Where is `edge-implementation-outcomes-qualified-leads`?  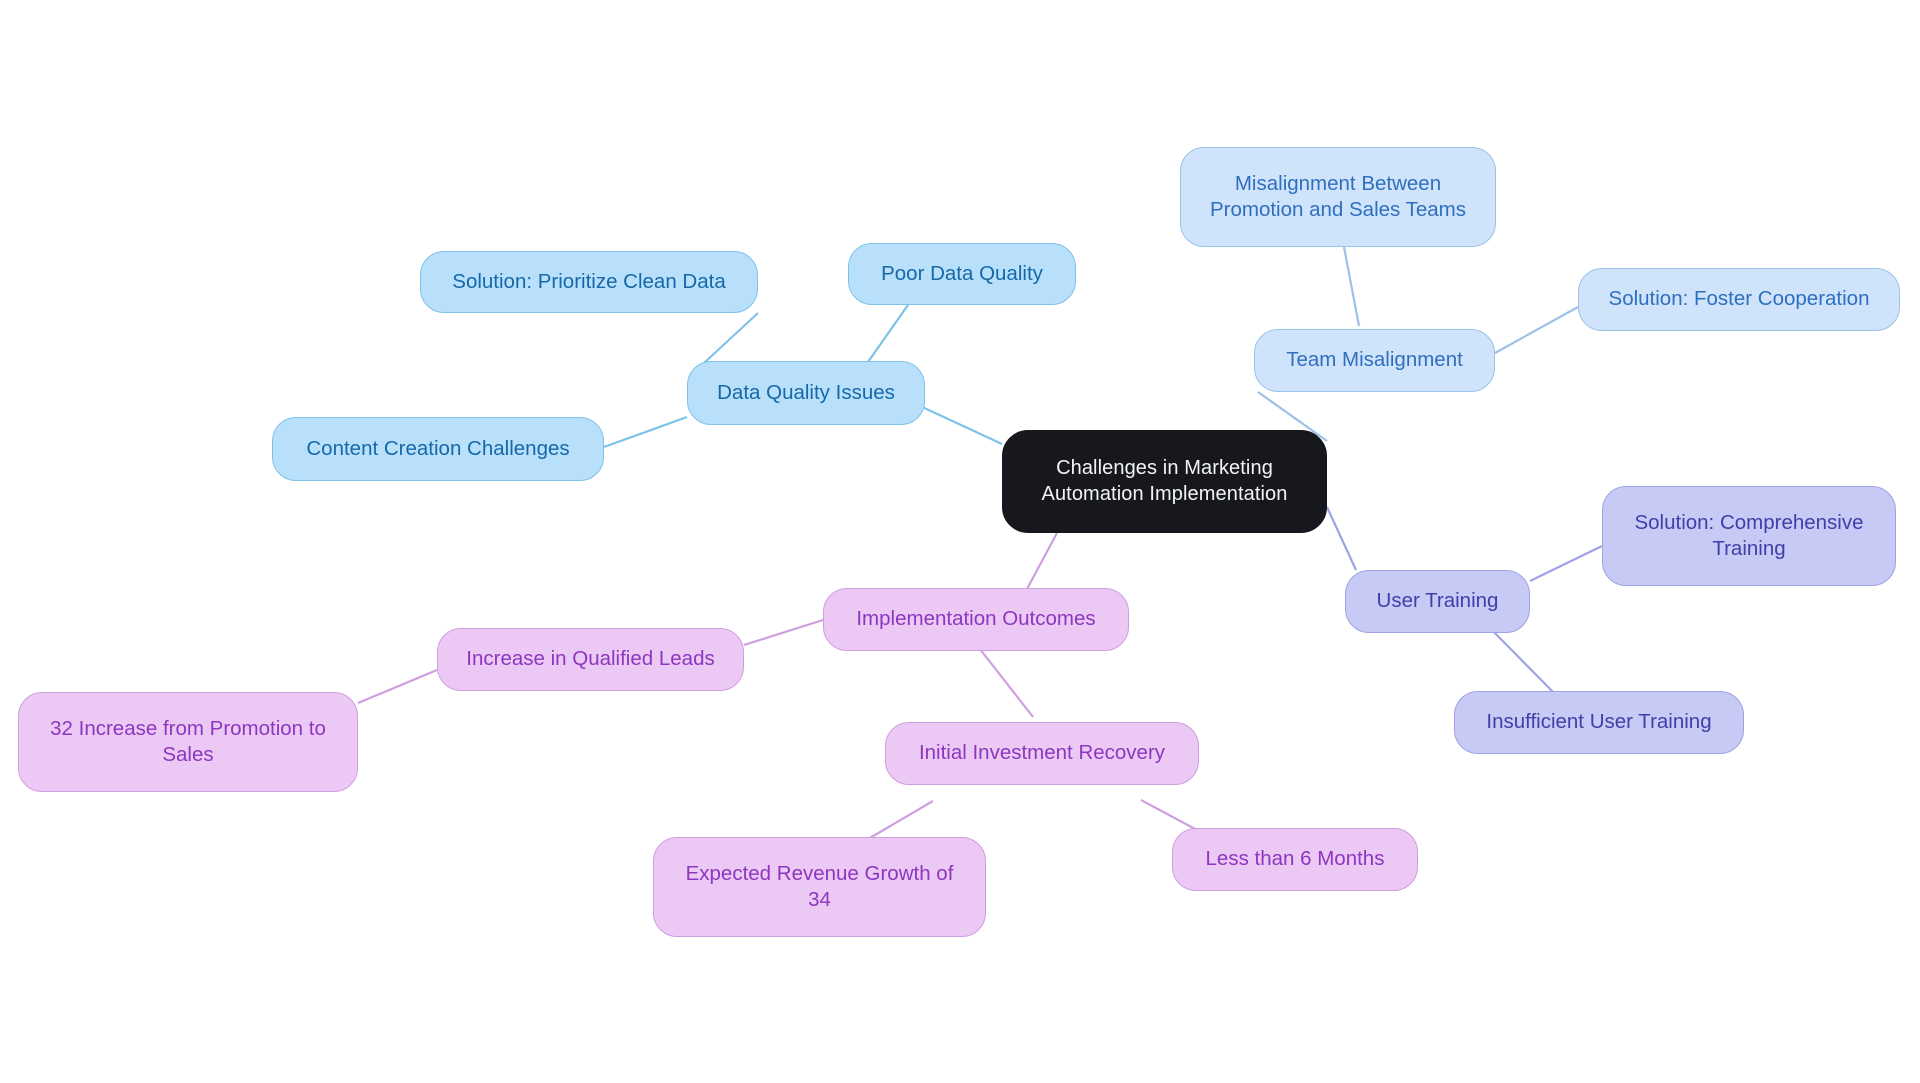
edge-implementation-outcomes-qualified-leads is located at coordinates (783, 632).